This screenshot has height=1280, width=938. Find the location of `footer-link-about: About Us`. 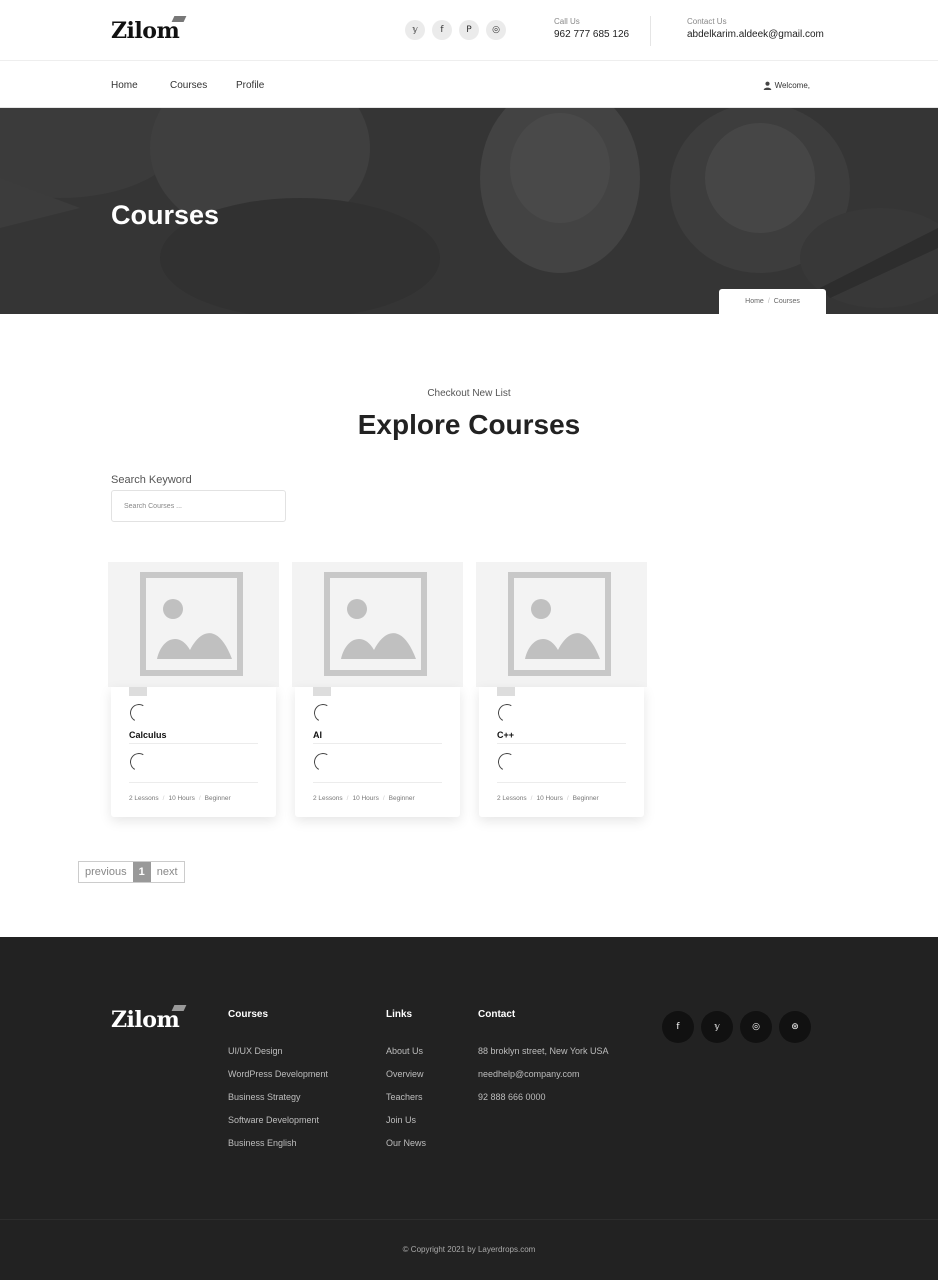

footer-link-about: About Us is located at coordinates (404, 1051).